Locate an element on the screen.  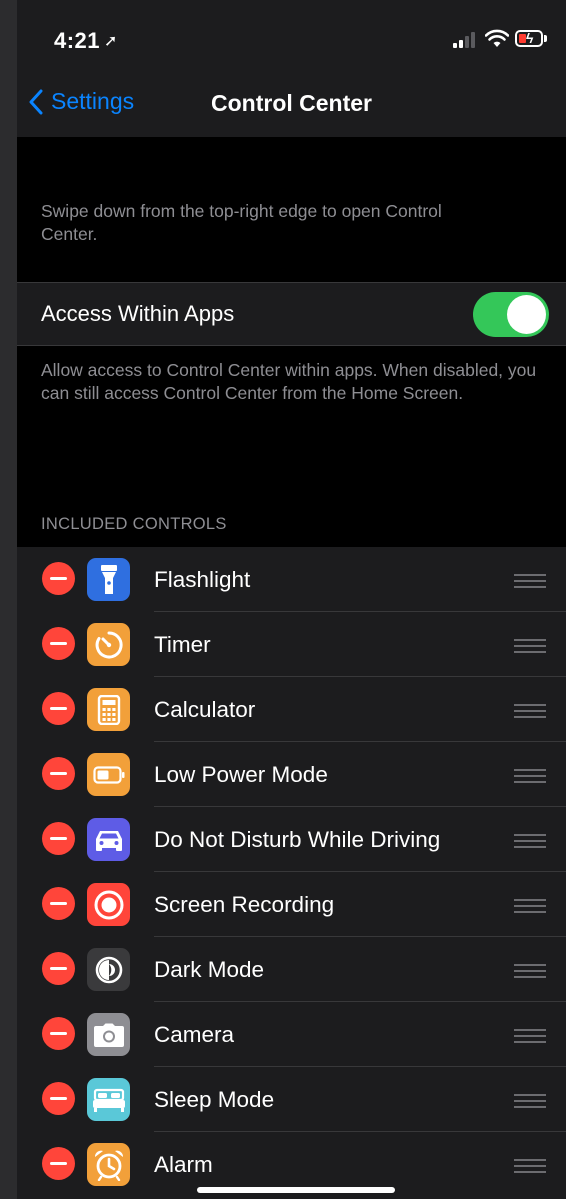
access-within-apps-row: Access Within Apps is located at coordinates (291, 314).